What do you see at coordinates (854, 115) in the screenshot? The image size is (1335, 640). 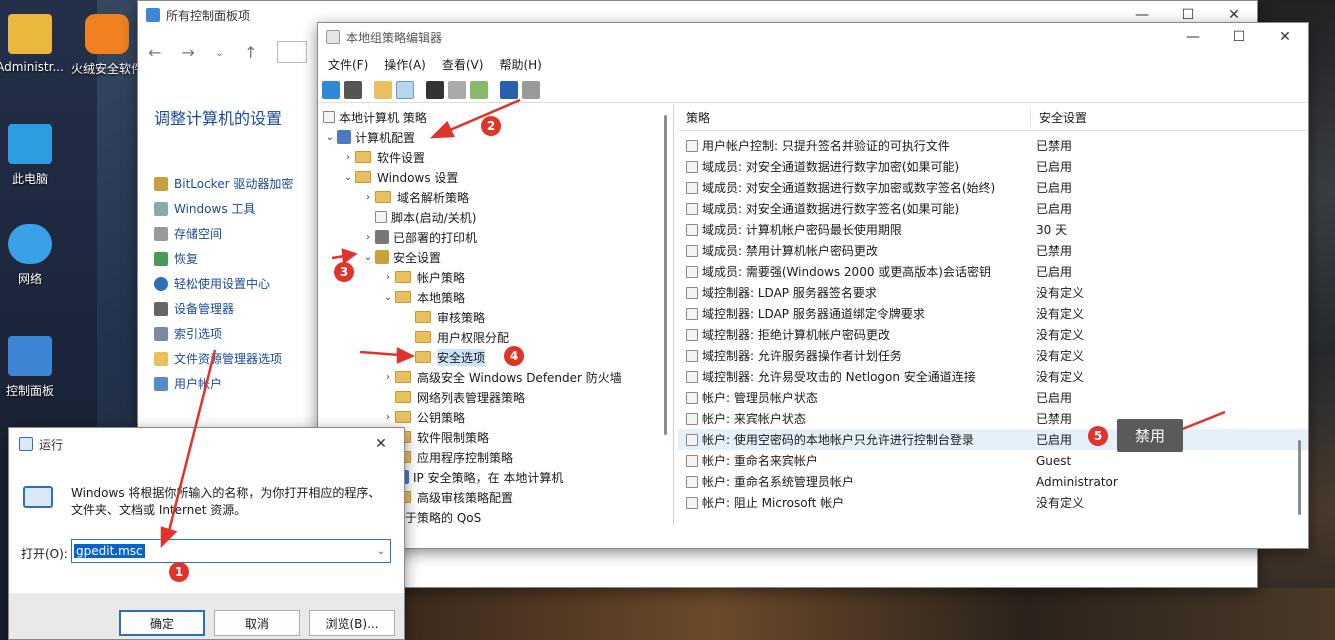 I see `column-header-policy: 策略 ^` at bounding box center [854, 115].